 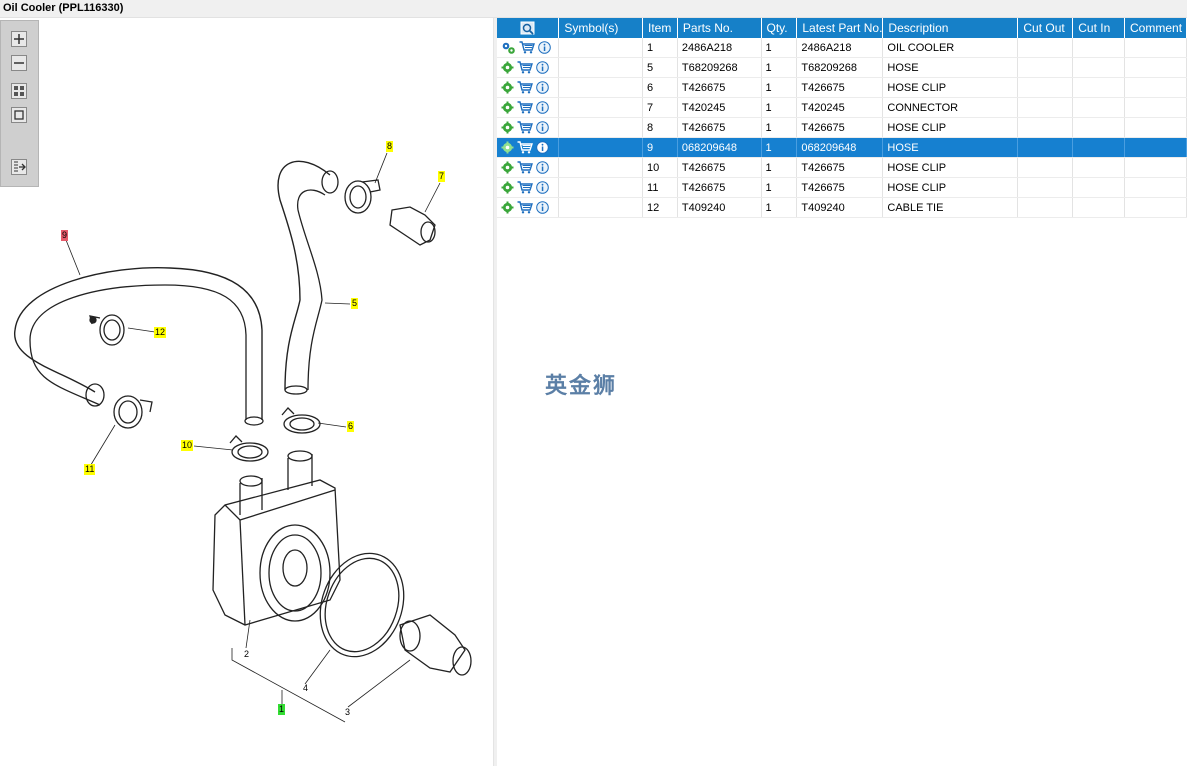 What do you see at coordinates (282, 709) in the screenshot?
I see `callout-1: 1` at bounding box center [282, 709].